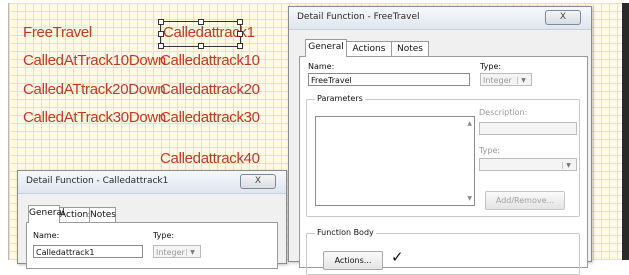 The image size is (629, 275). Describe the element at coordinates (397, 257) in the screenshot. I see `checkmark-icon: ✓` at that location.